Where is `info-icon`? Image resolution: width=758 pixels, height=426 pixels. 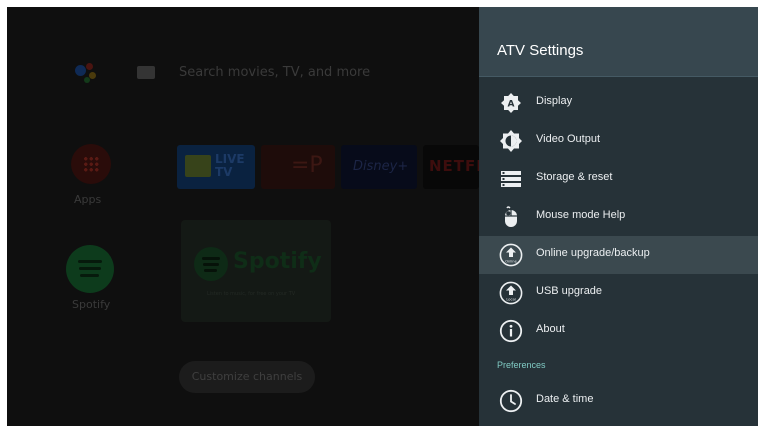 info-icon is located at coordinates (511, 331).